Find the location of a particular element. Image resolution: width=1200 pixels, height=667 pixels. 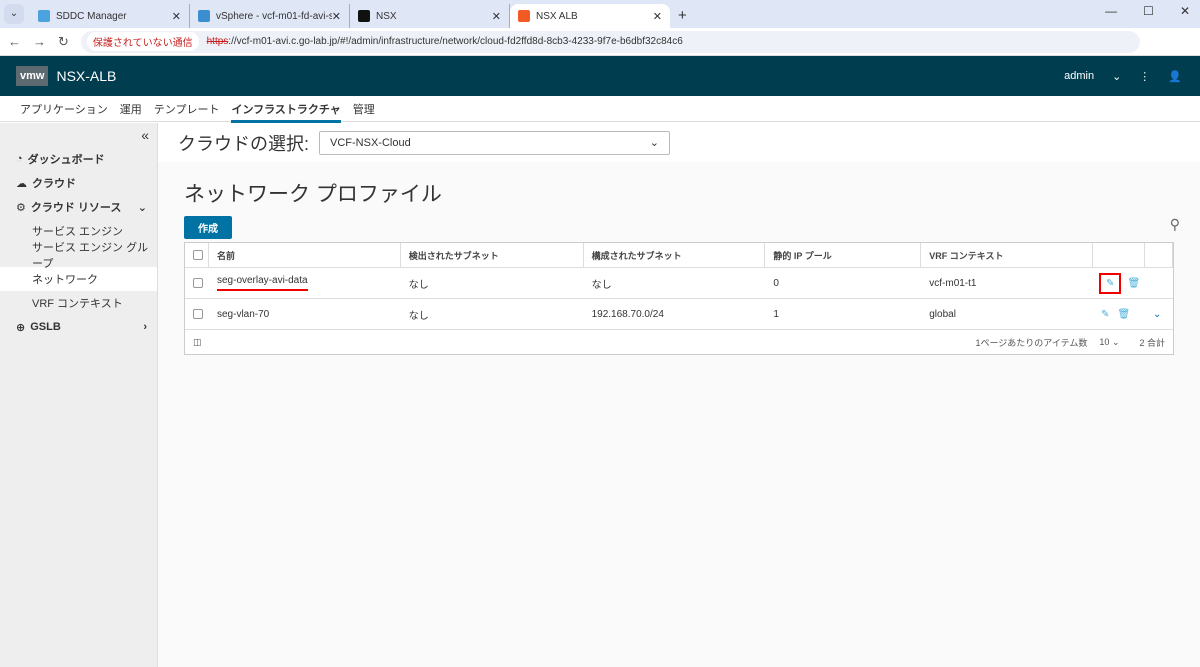

create-button: 作成 is located at coordinates (208, 227).